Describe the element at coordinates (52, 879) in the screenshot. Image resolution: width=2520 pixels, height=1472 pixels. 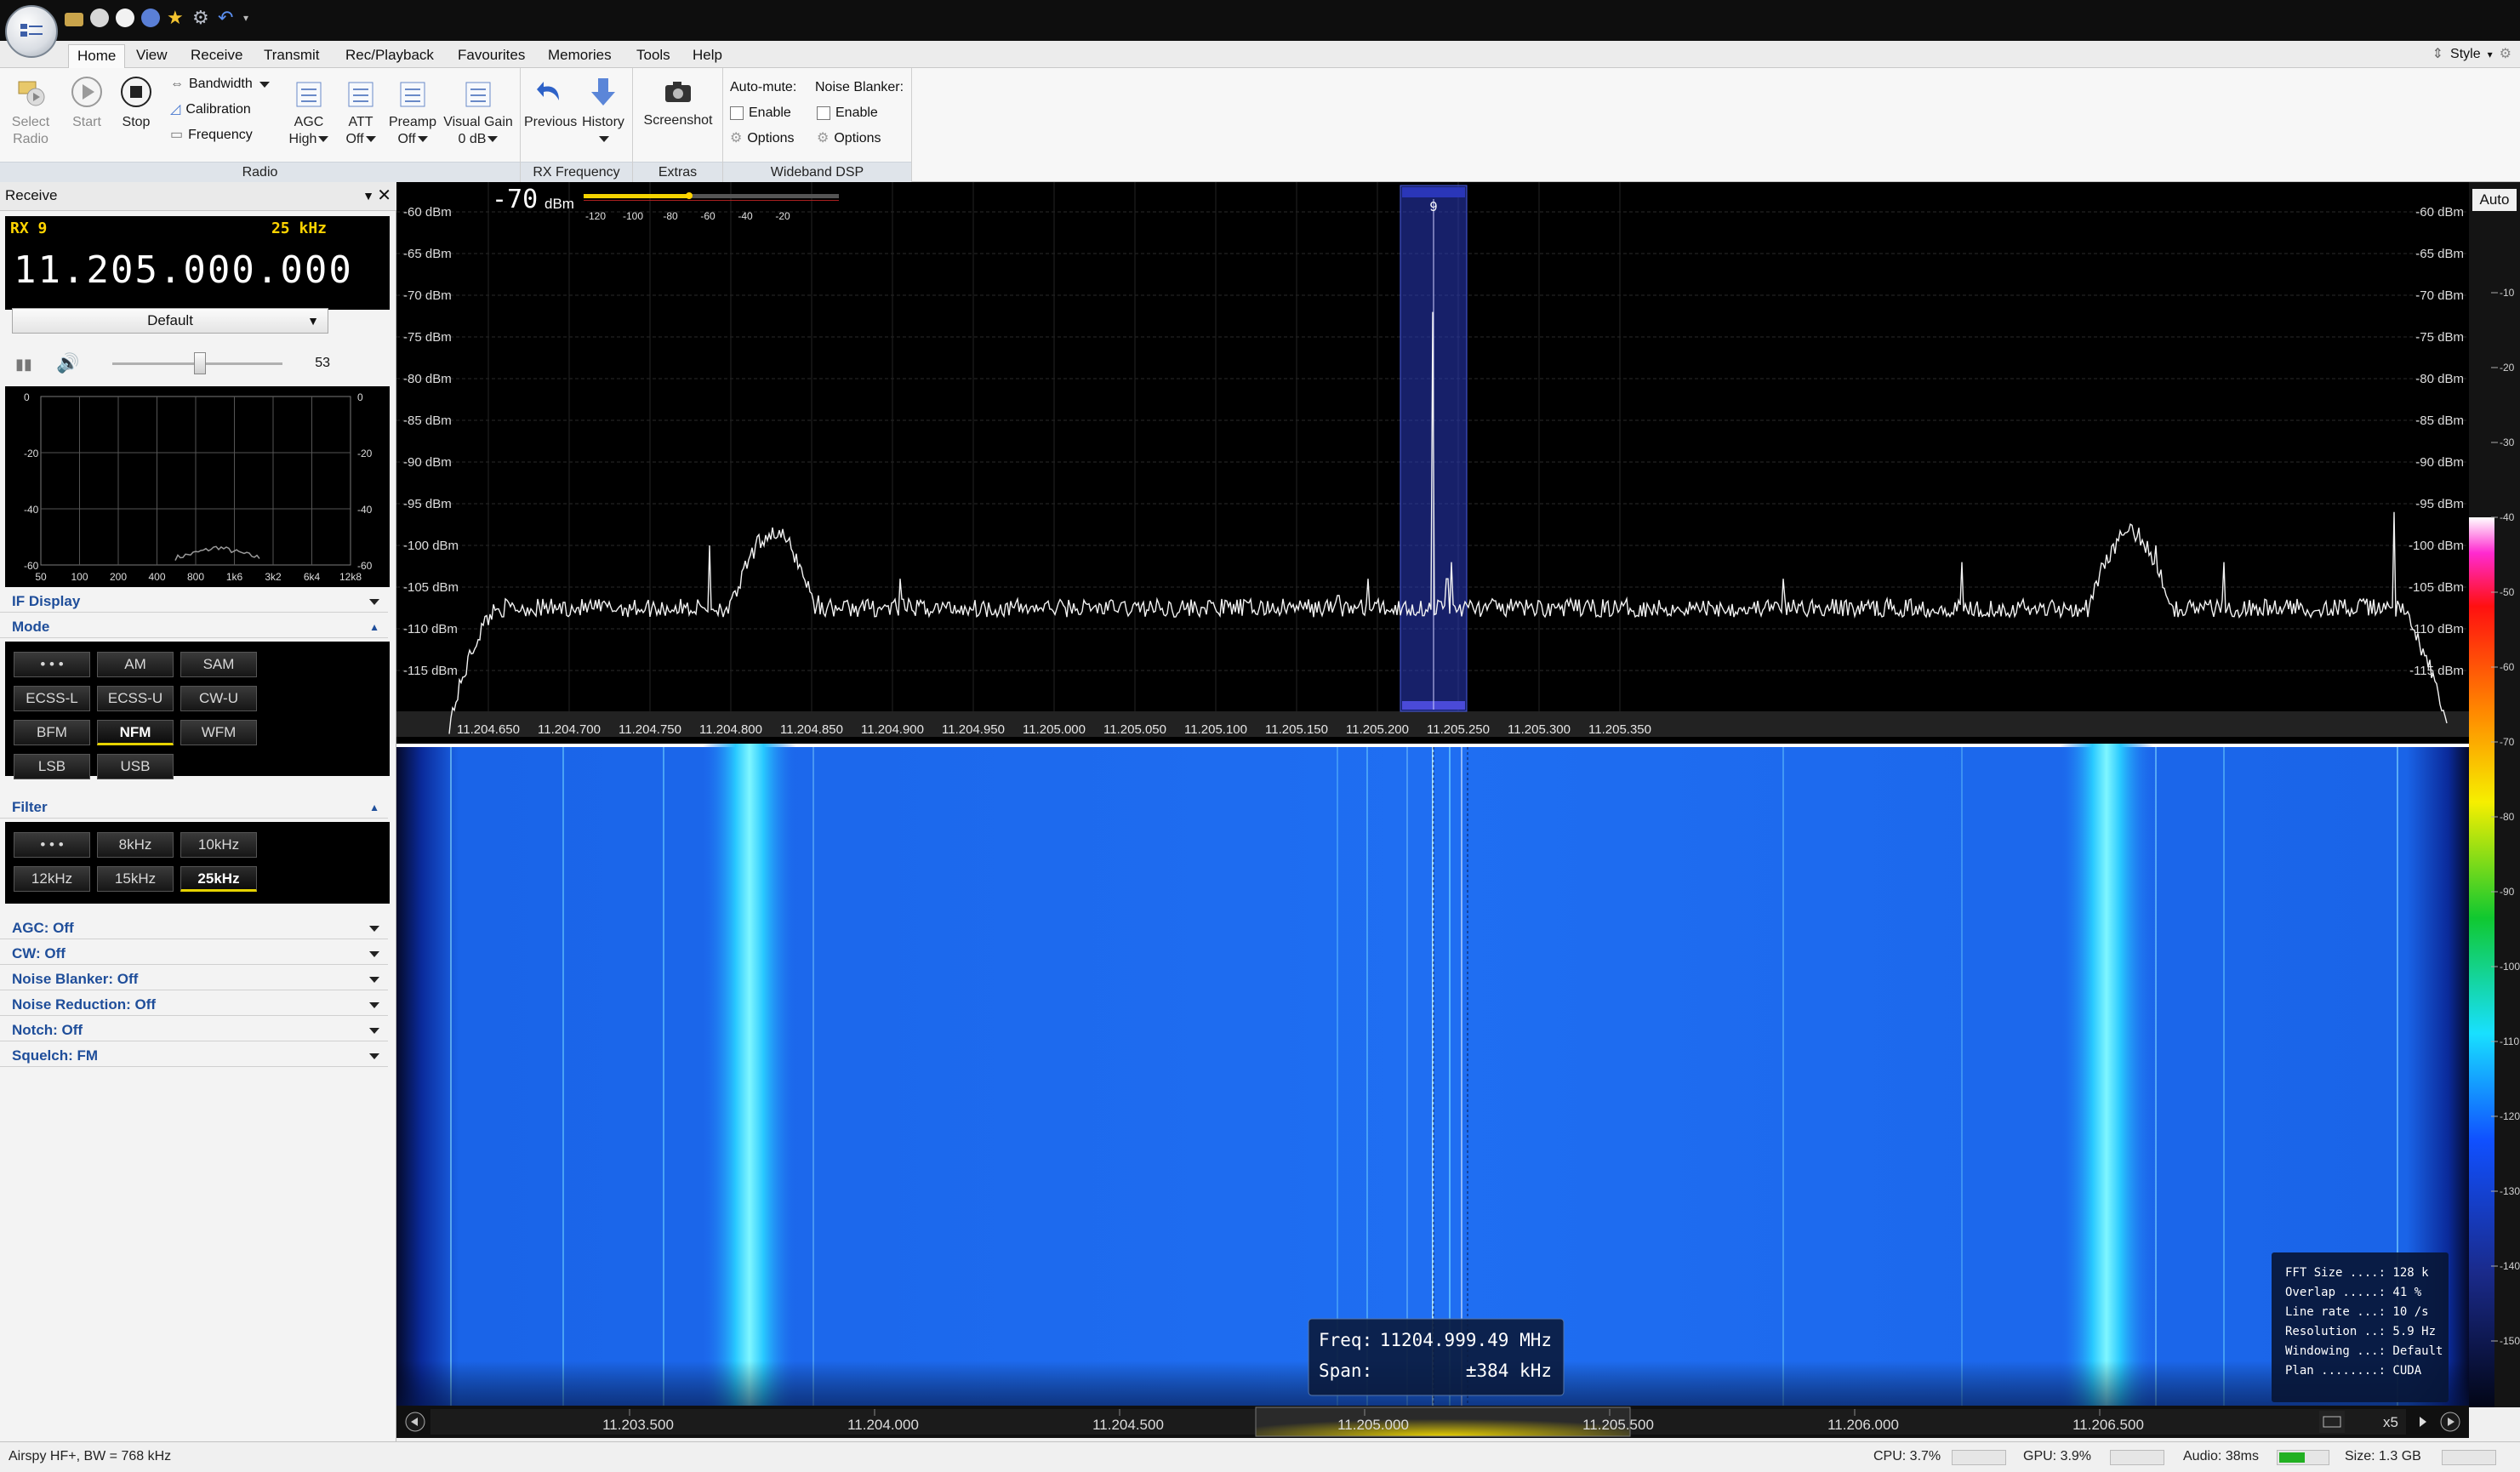
I see `filter-12khz-button: 12kHz` at that location.